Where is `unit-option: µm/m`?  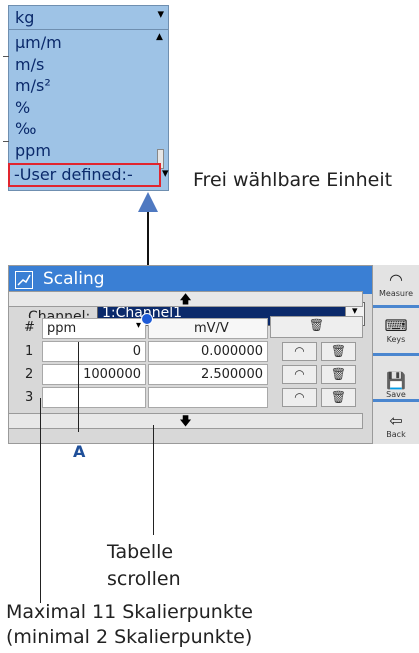 unit-option: µm/m is located at coordinates (83, 43).